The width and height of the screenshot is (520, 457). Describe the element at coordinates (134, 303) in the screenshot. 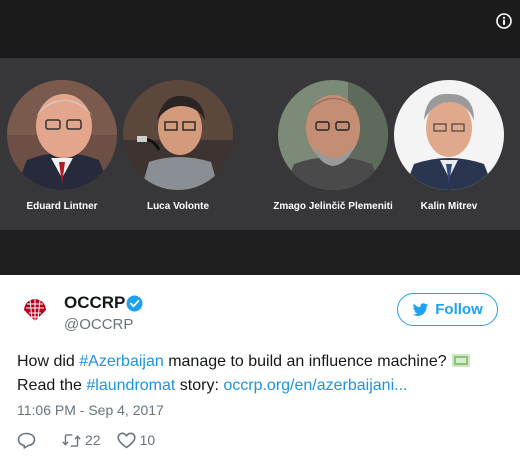

I see `verified-badge-icon` at that location.